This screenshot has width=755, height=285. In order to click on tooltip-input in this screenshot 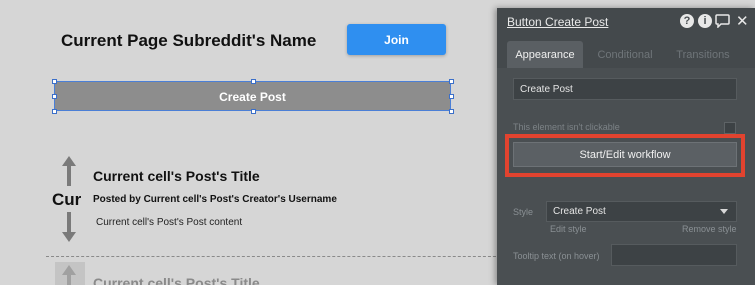, I will do `click(674, 255)`.